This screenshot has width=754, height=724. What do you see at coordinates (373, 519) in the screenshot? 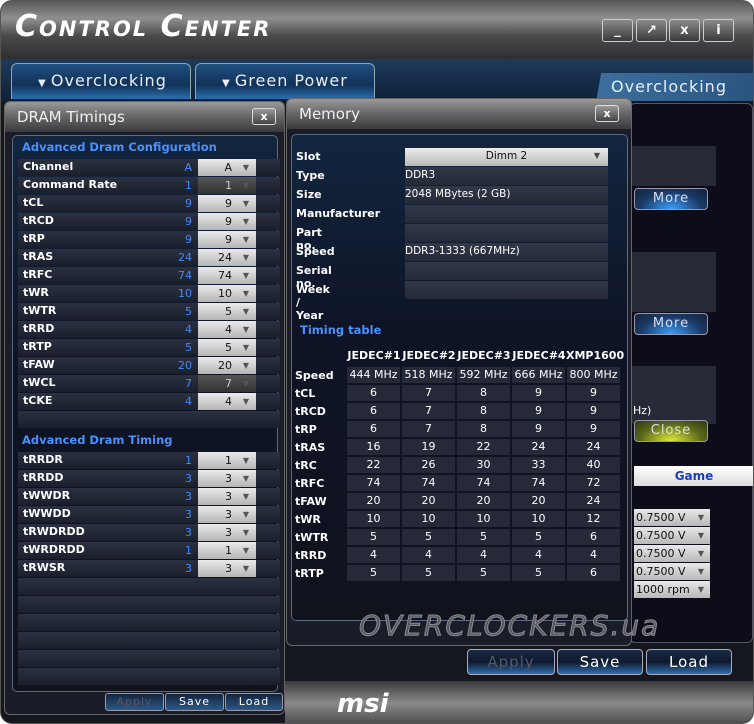
I see `table-cell: 10` at bounding box center [373, 519].